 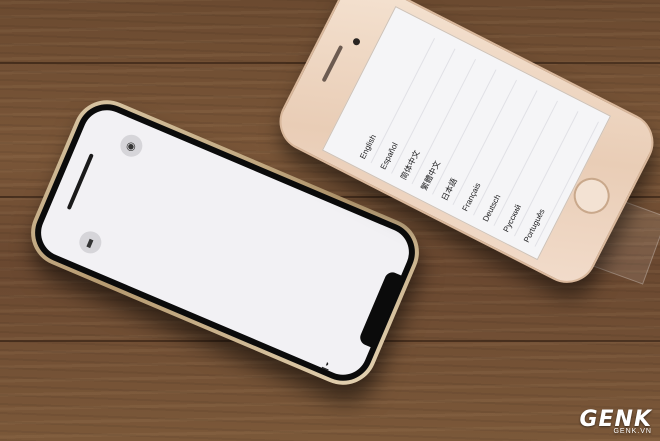 What do you see at coordinates (332, 63) in the screenshot?
I see `earpiece-speaker` at bounding box center [332, 63].